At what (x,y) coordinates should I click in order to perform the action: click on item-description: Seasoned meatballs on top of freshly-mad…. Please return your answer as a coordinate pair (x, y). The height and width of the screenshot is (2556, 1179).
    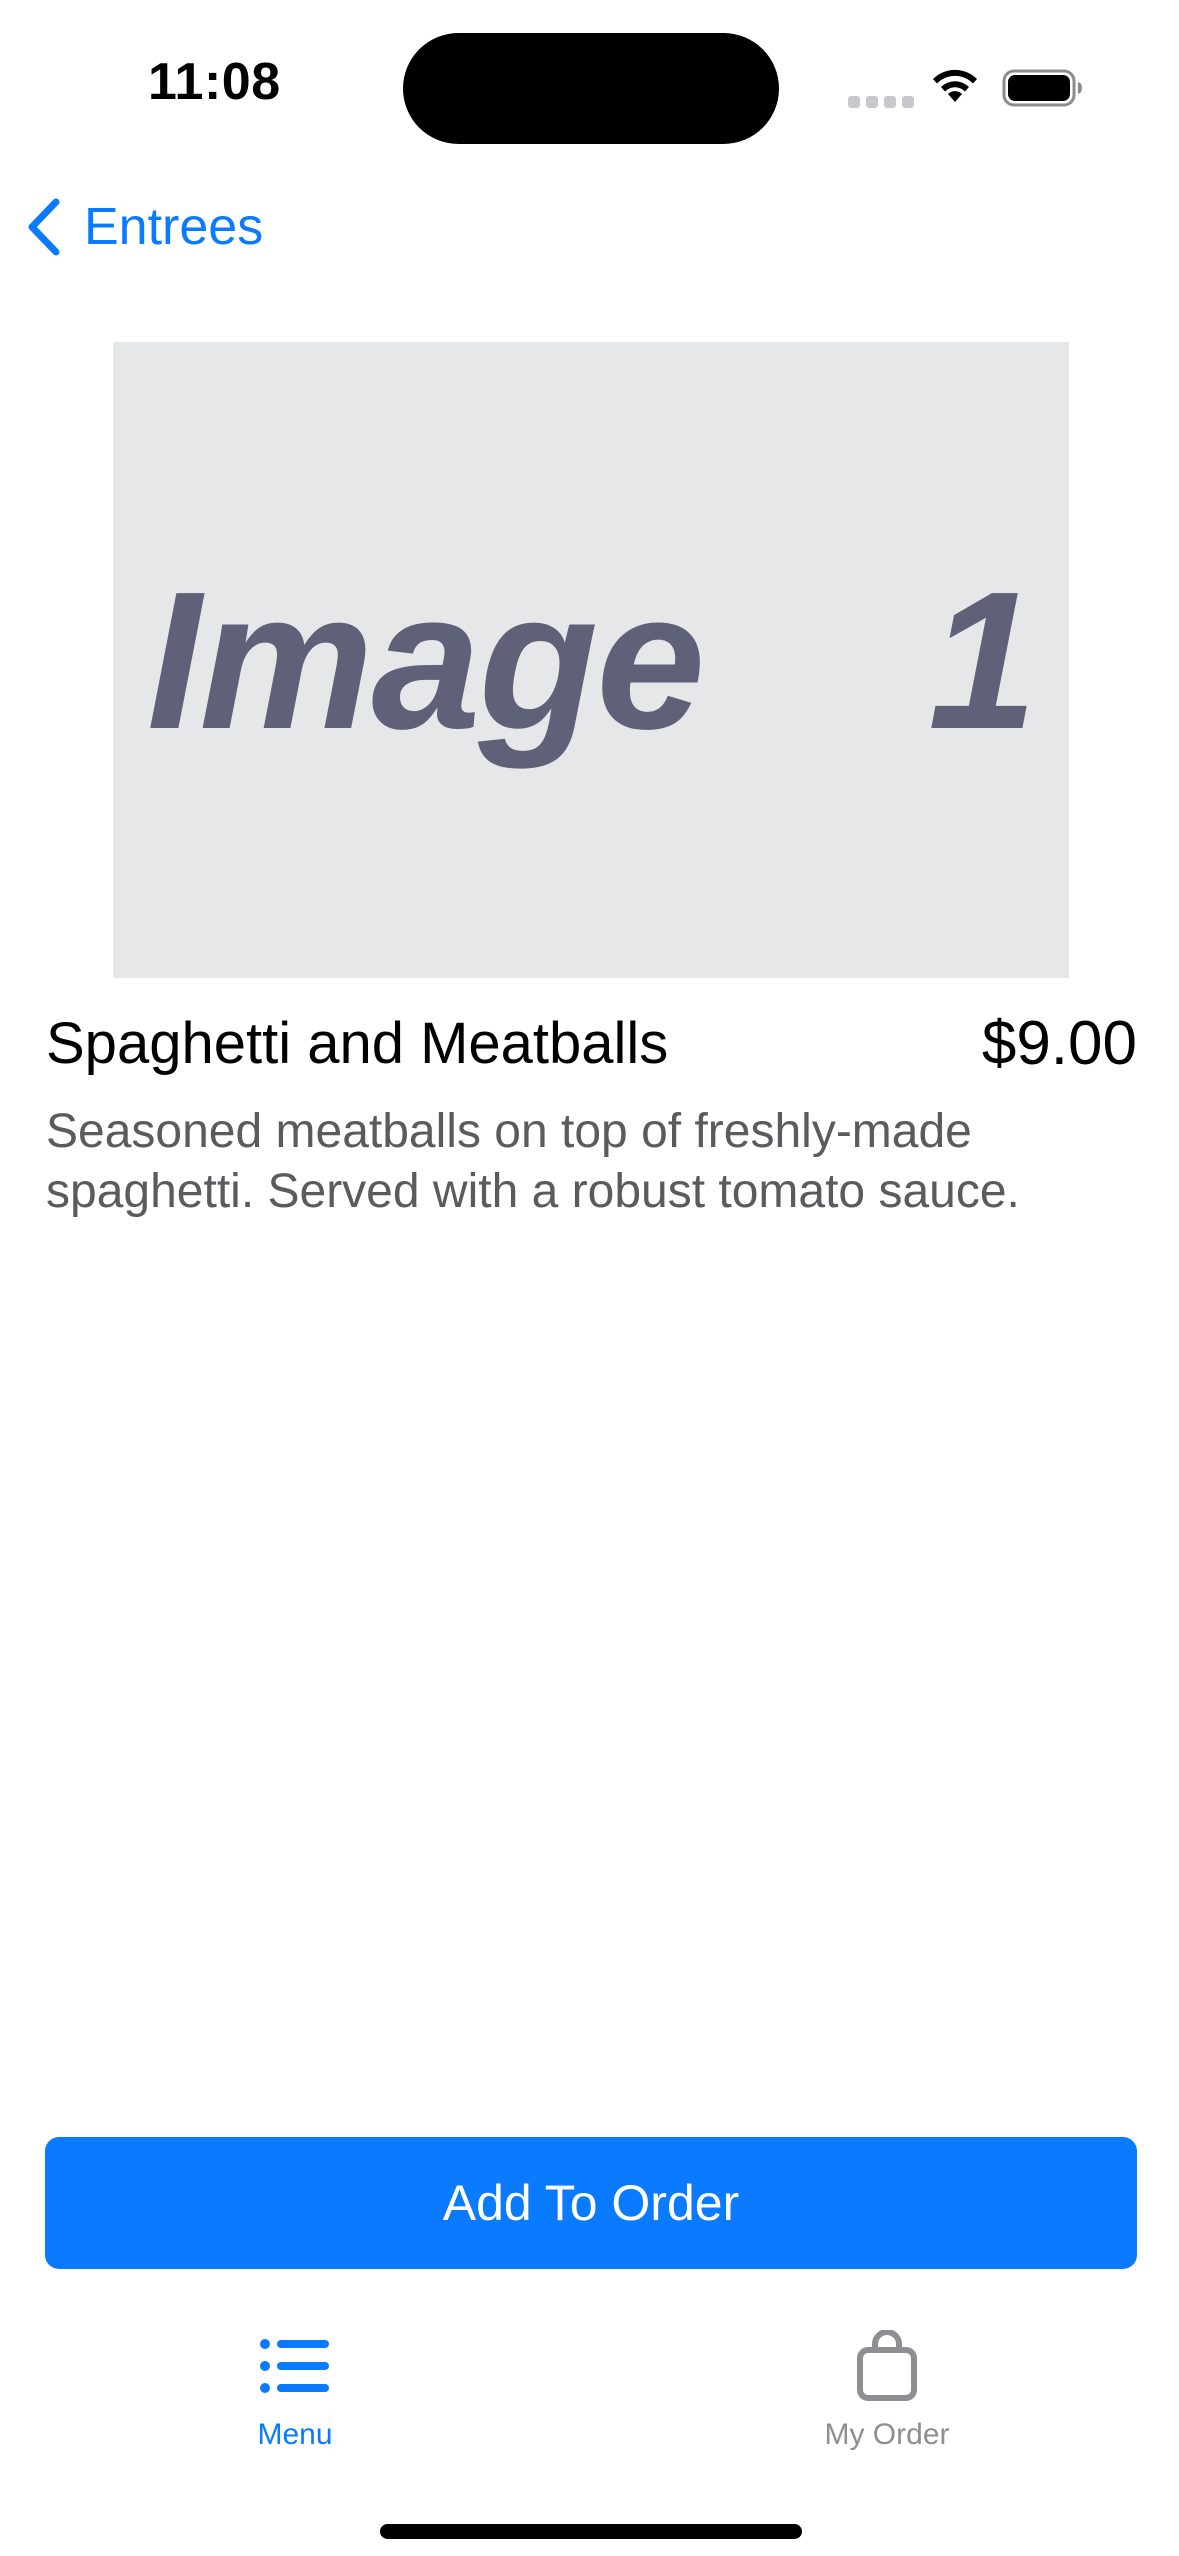
    Looking at the image, I should click on (533, 1161).